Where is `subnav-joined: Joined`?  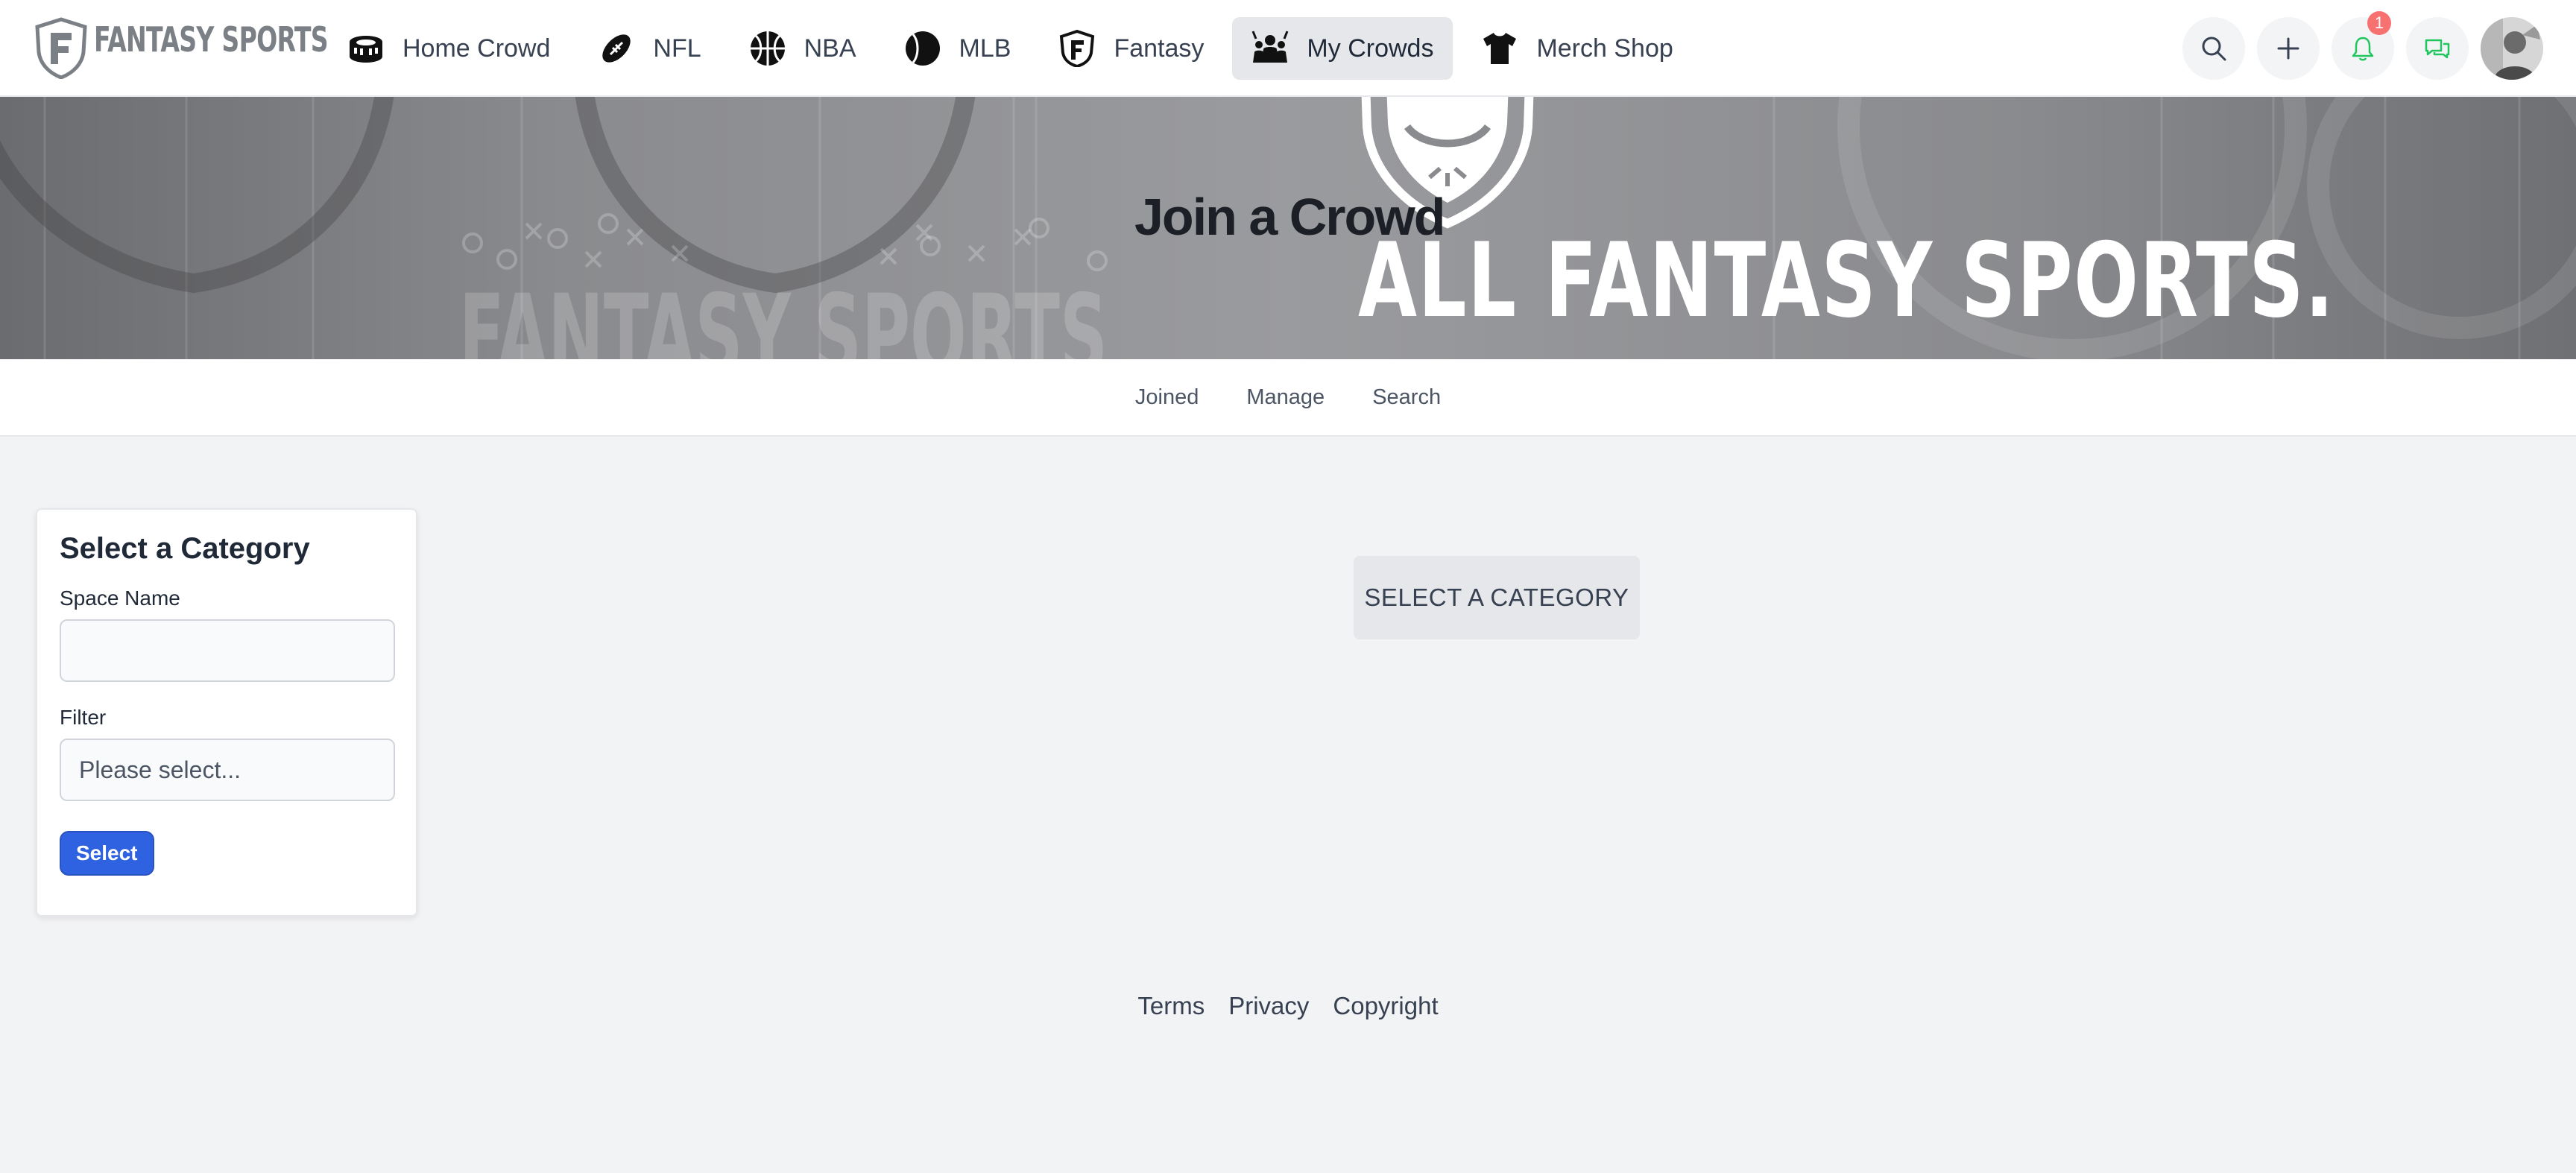
subnav-joined: Joined is located at coordinates (1167, 397).